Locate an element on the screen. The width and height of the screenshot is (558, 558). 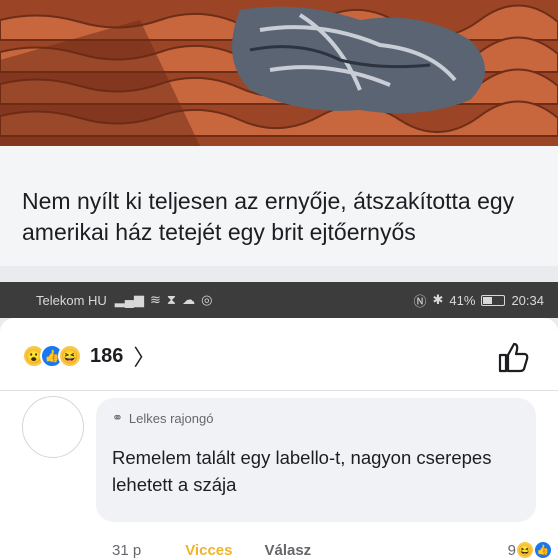
carrier-name: Telekom HU is located at coordinates (71, 300).